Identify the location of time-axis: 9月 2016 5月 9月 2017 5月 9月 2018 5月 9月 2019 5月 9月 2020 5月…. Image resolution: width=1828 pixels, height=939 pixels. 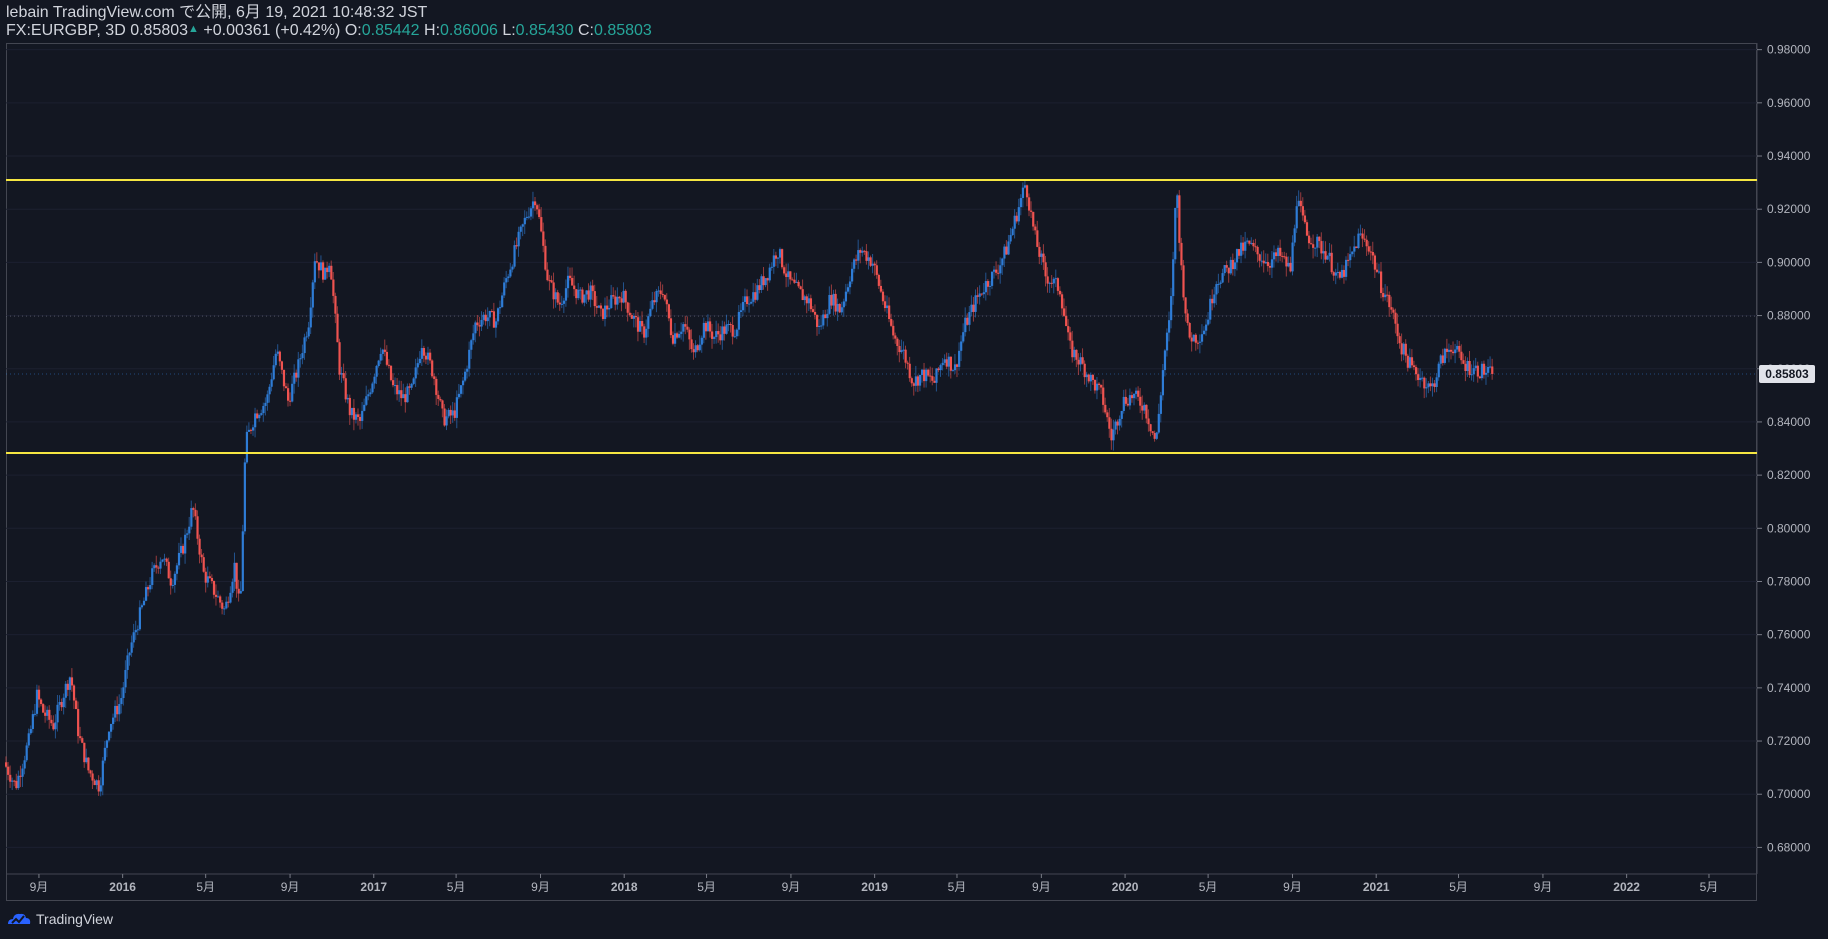
(874, 884).